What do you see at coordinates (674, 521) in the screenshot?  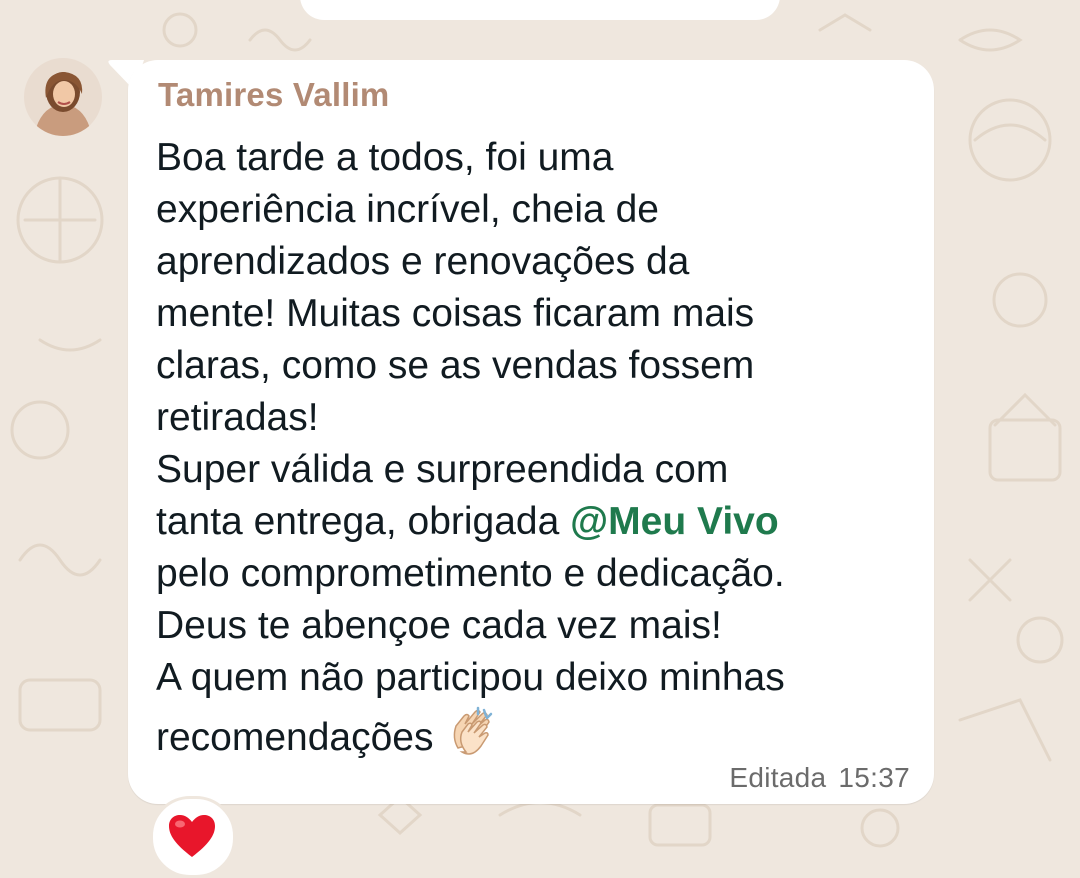 I see `mention-link: @Meu Vivo` at bounding box center [674, 521].